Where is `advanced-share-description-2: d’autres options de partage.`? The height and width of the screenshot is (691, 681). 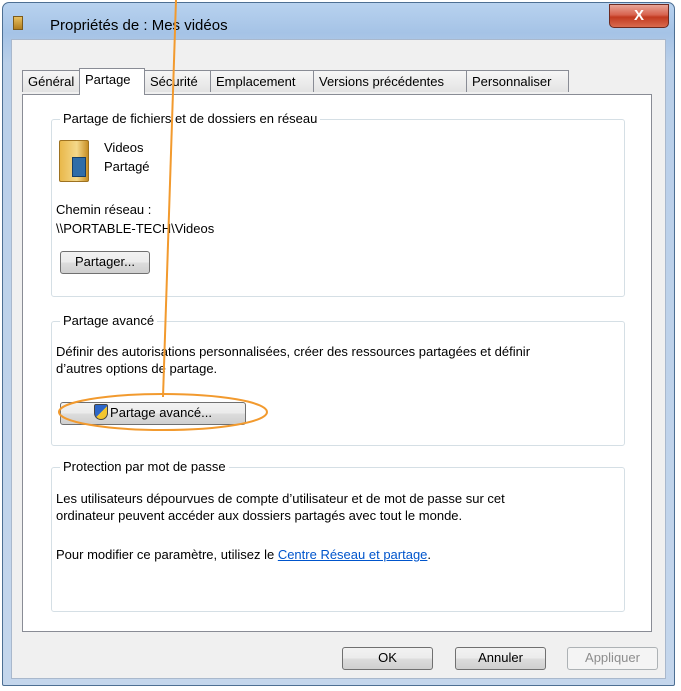
advanced-share-description-2: d’autres options de partage. is located at coordinates (137, 368).